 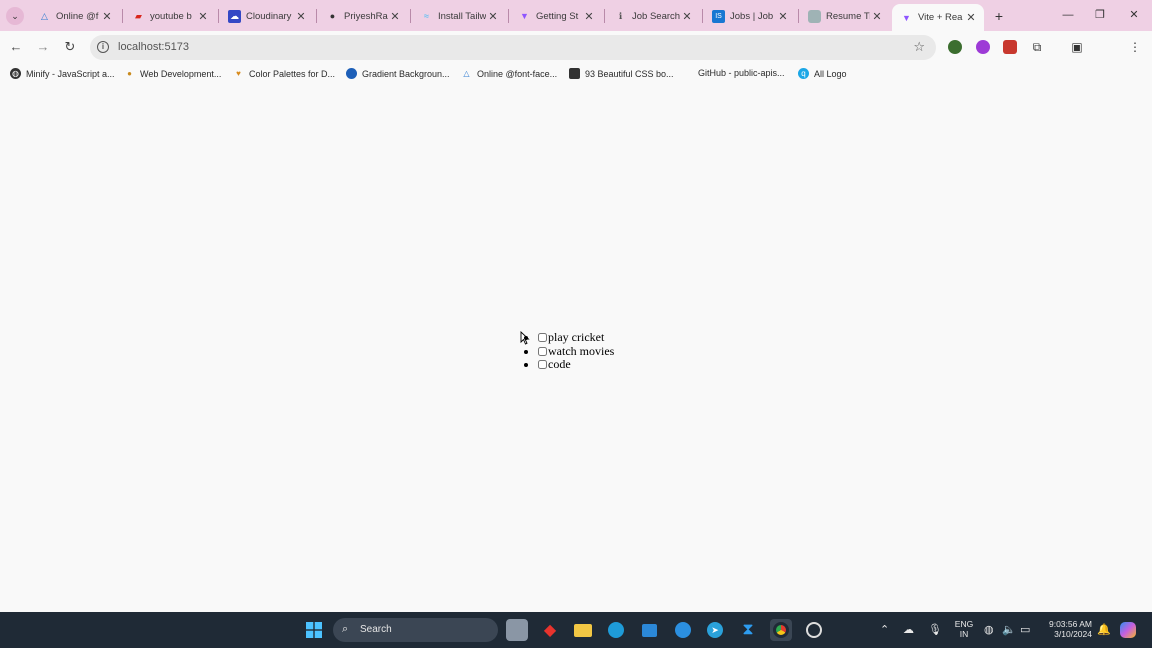 What do you see at coordinates (43, 47) in the screenshot?
I see `forward-icon: →` at bounding box center [43, 47].